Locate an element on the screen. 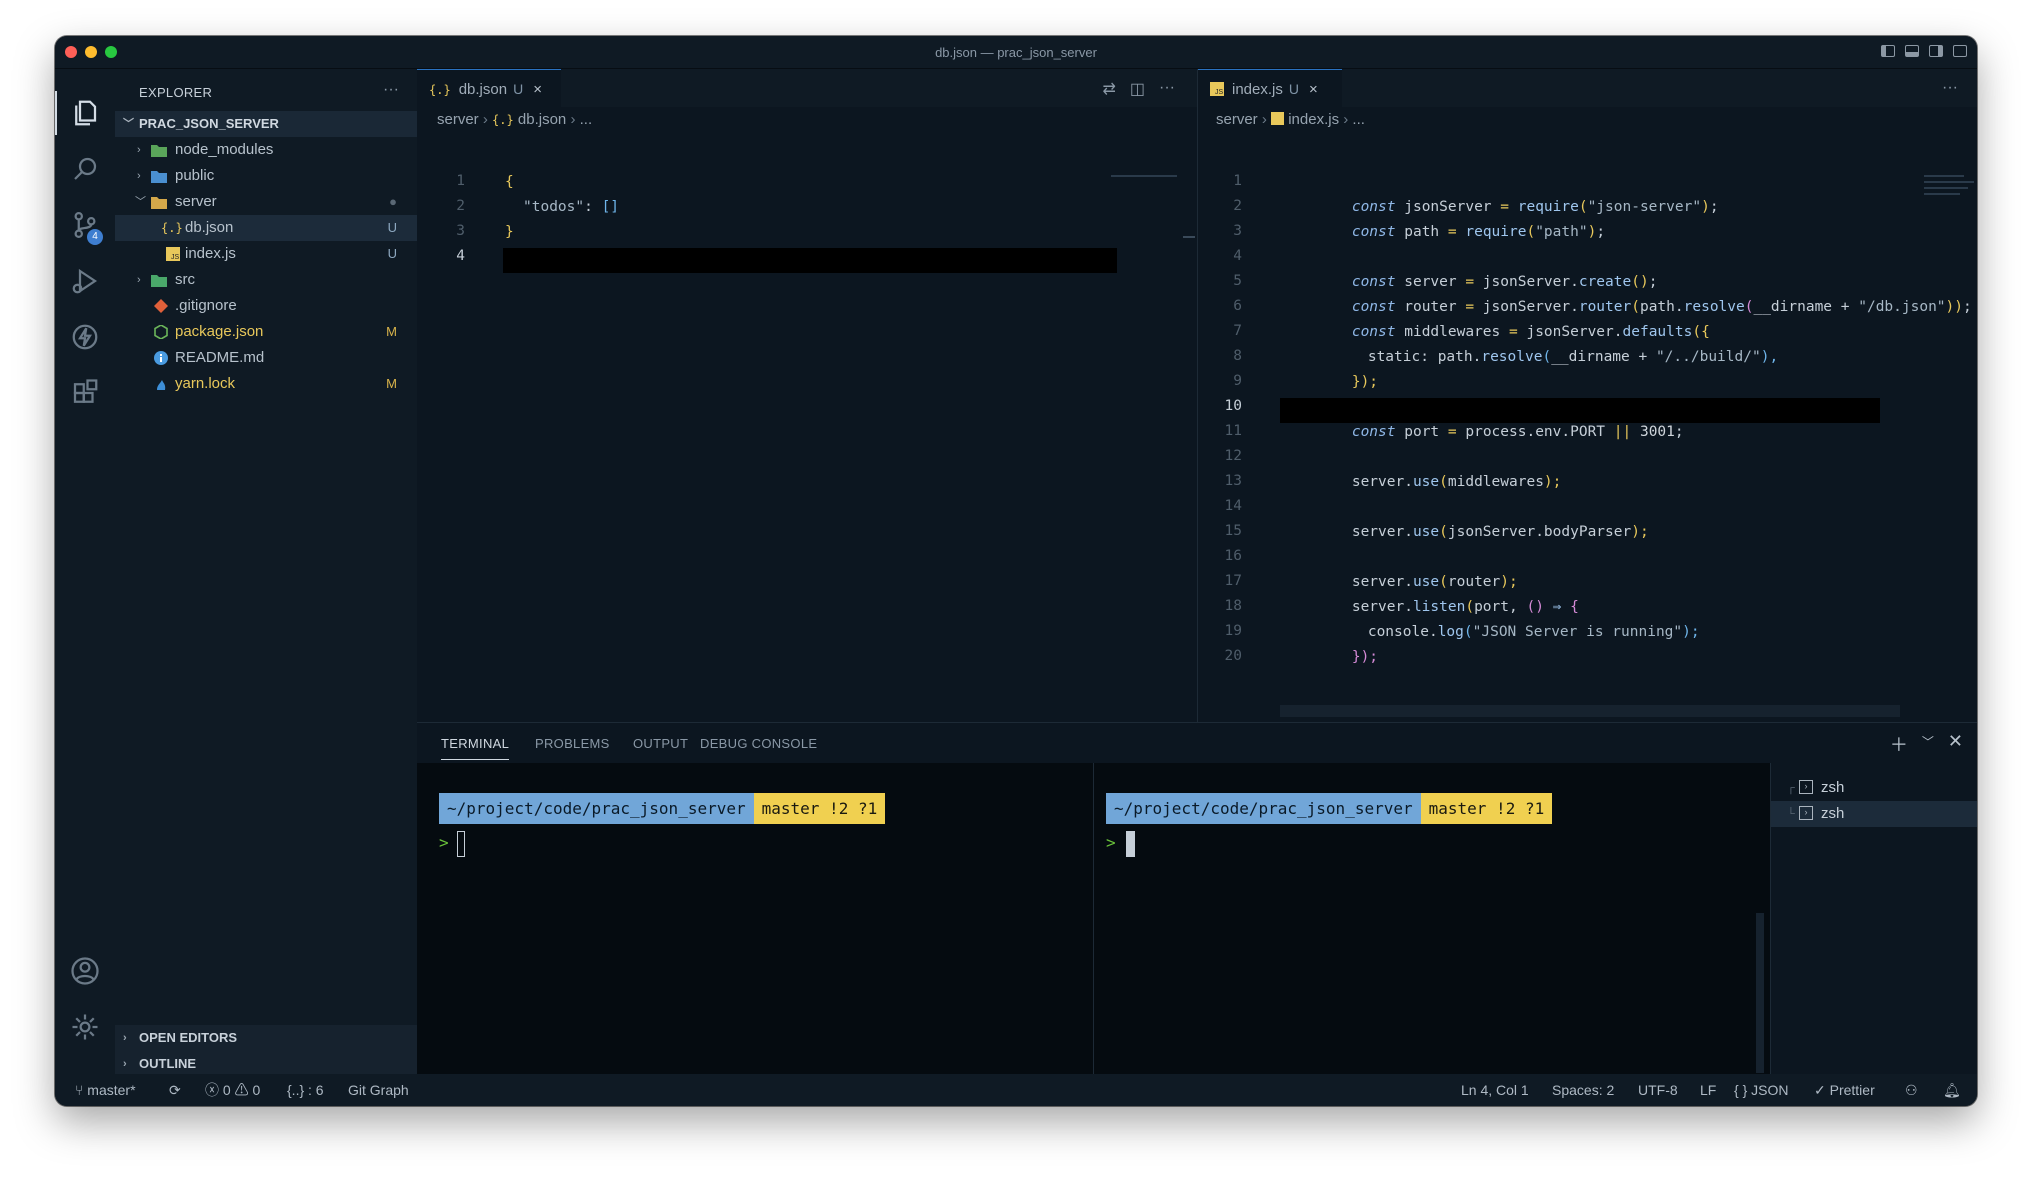  split-editor-icon: ◫ is located at coordinates (1137, 89).